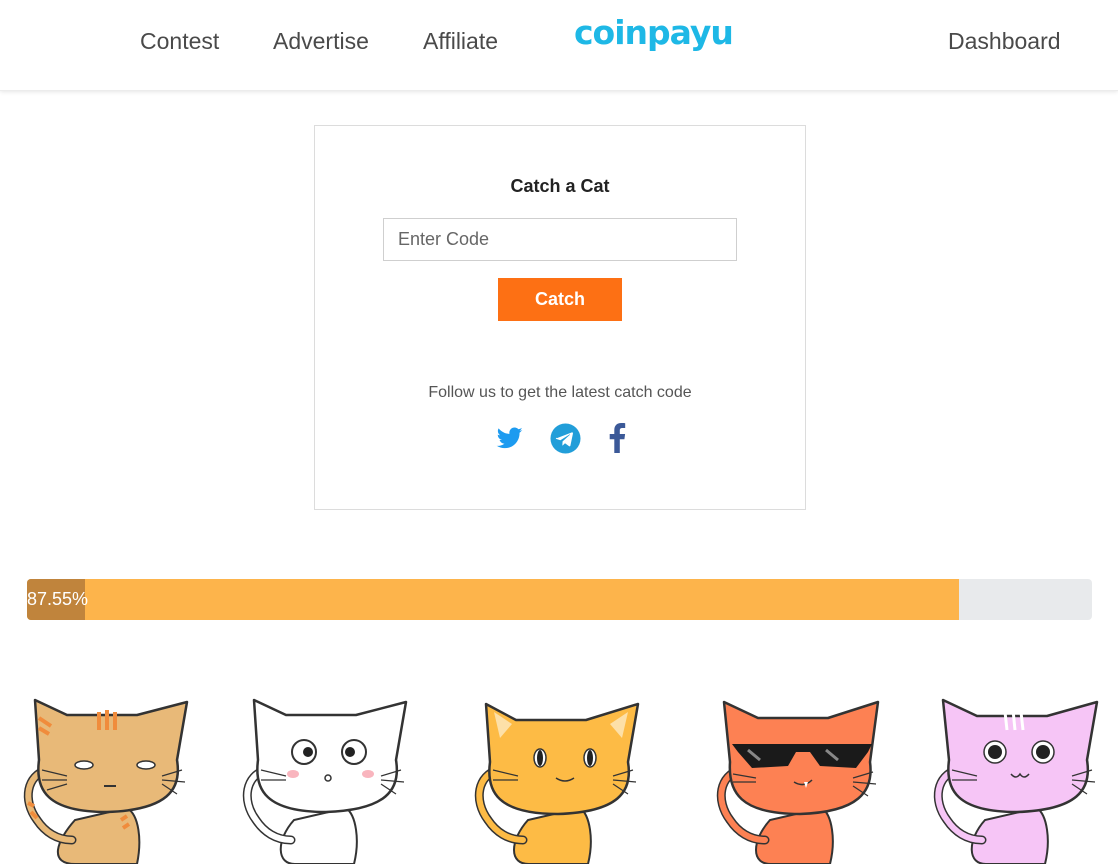  I want to click on catch-button: Catch, so click(560, 299).